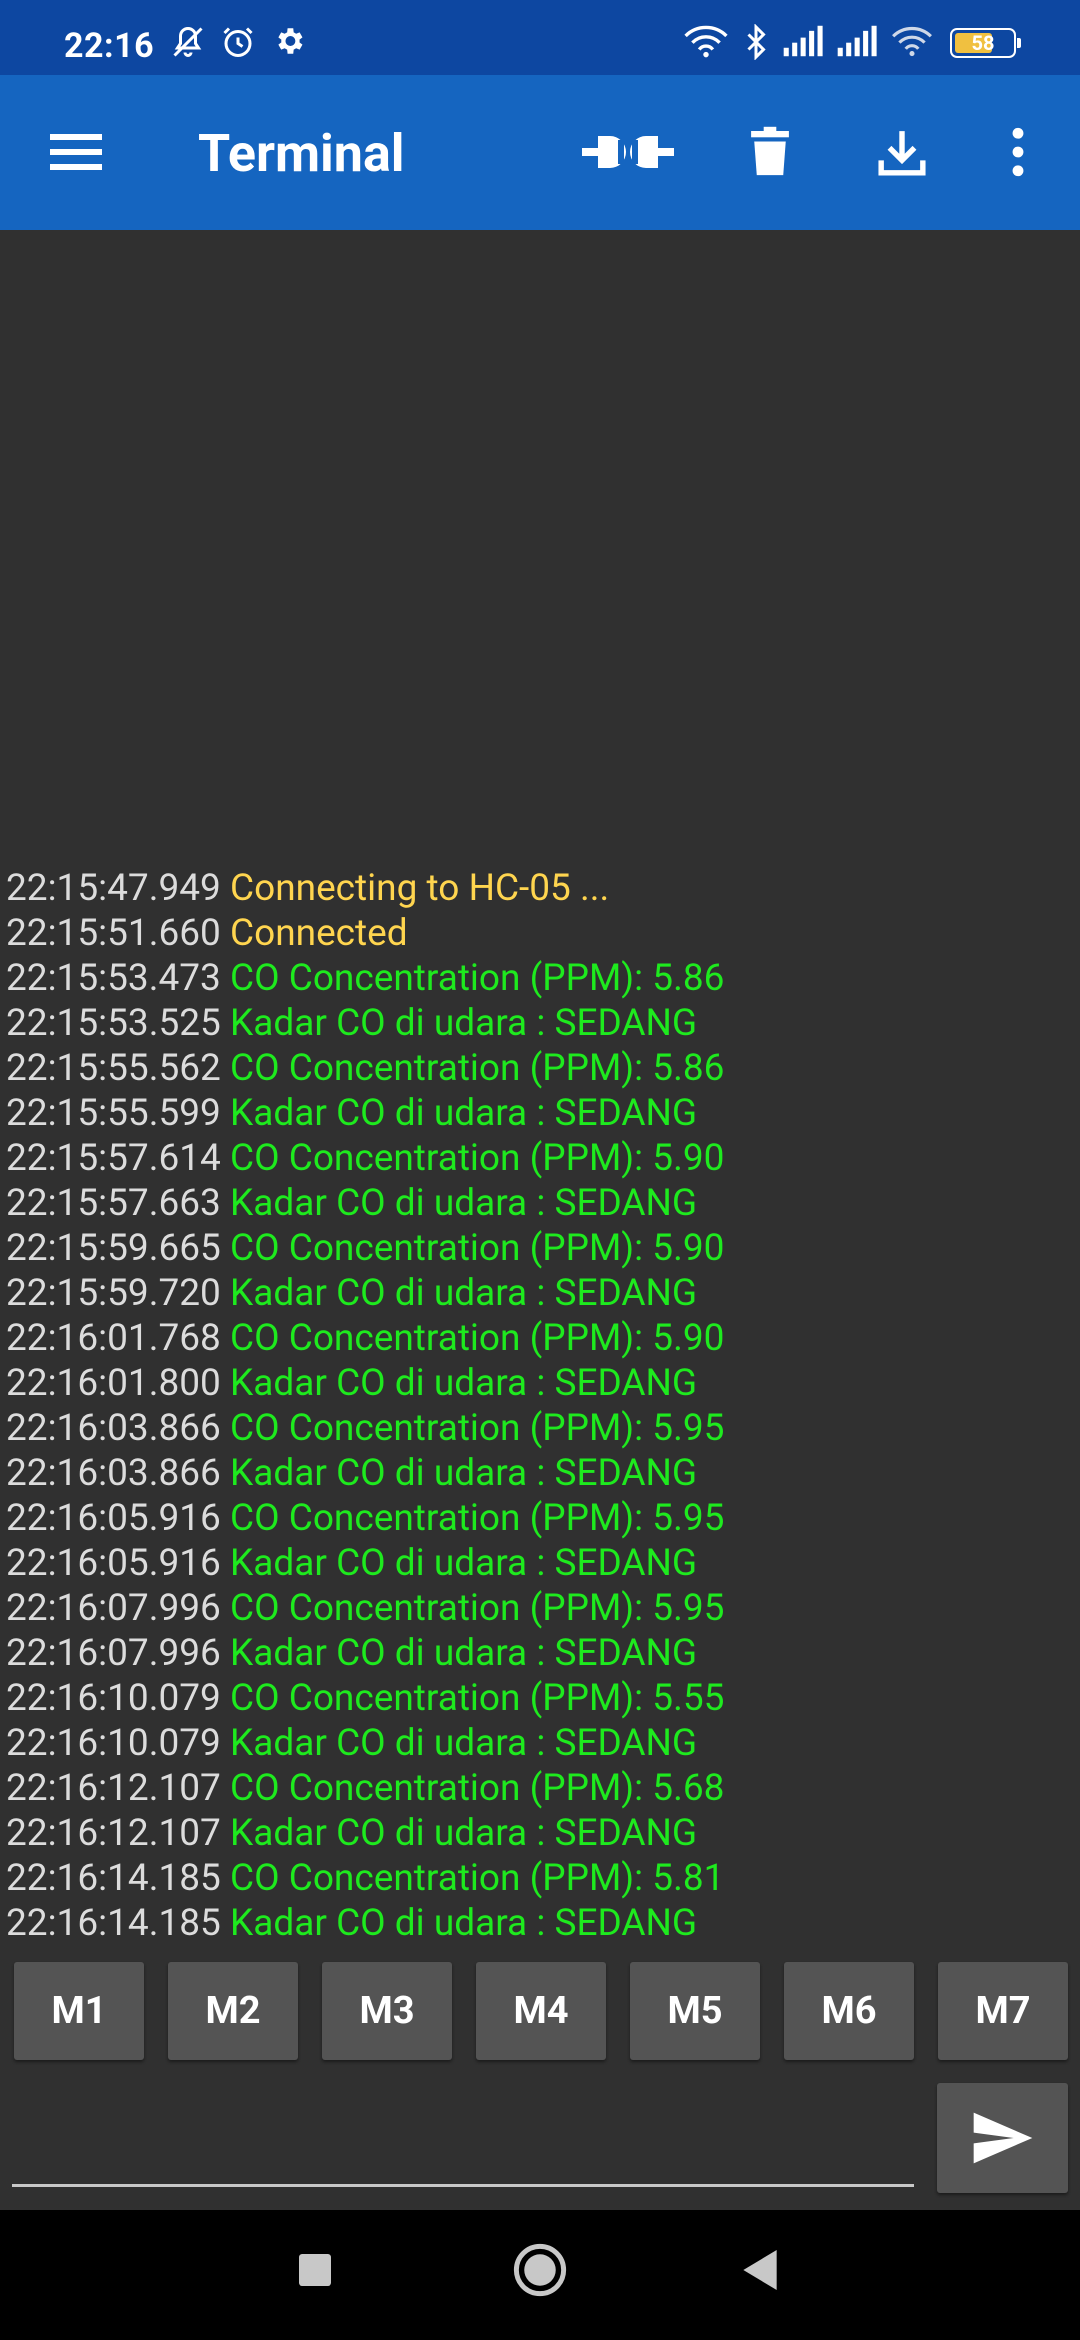  I want to click on log-time: 22:15:53.473, so click(113, 978).